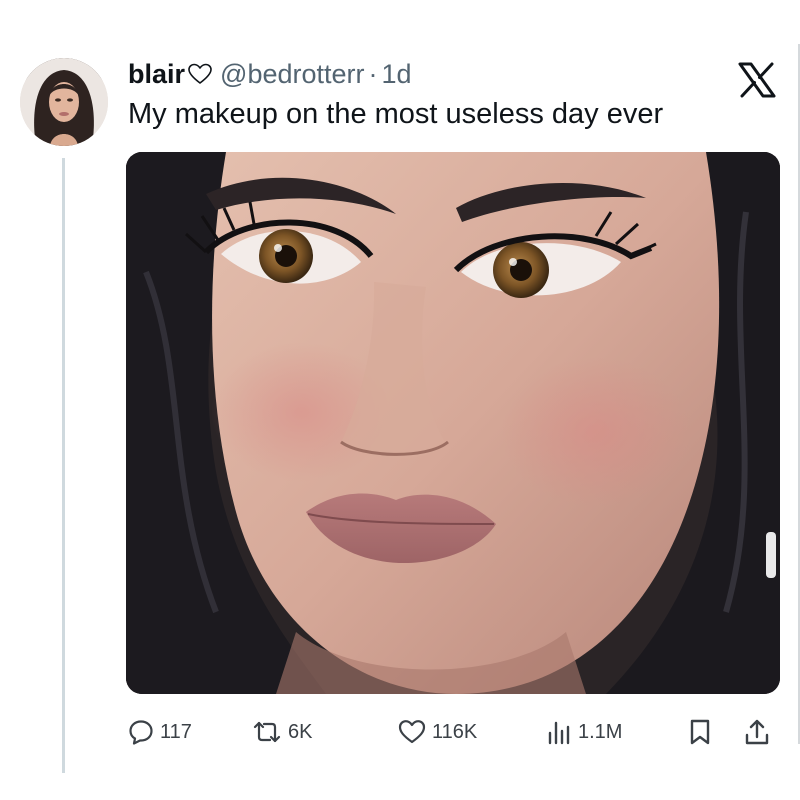 This screenshot has height=800, width=800. I want to click on thread-connector-line, so click(63, 465).